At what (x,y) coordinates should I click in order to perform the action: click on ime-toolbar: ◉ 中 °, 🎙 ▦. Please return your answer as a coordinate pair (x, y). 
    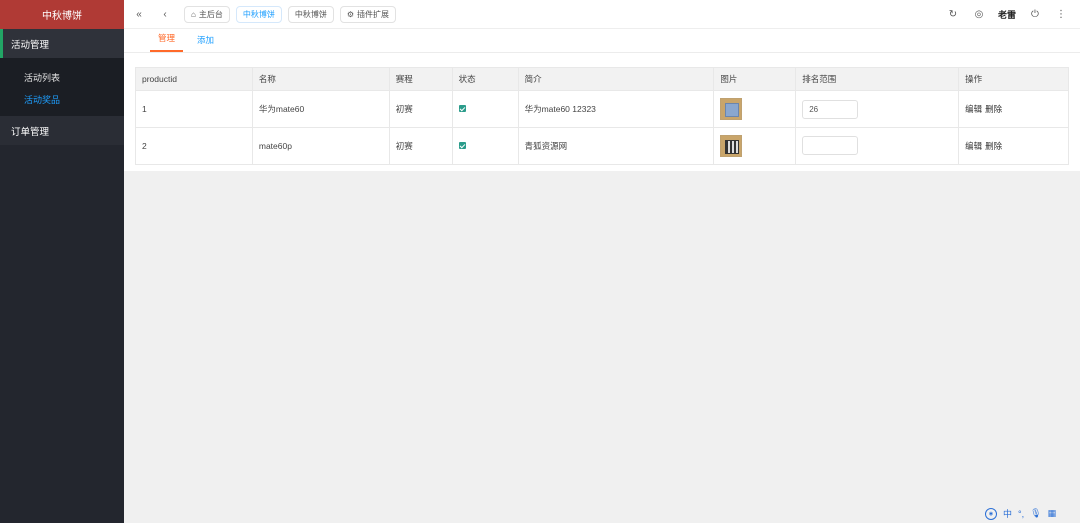
    Looking at the image, I should click on (1020, 513).